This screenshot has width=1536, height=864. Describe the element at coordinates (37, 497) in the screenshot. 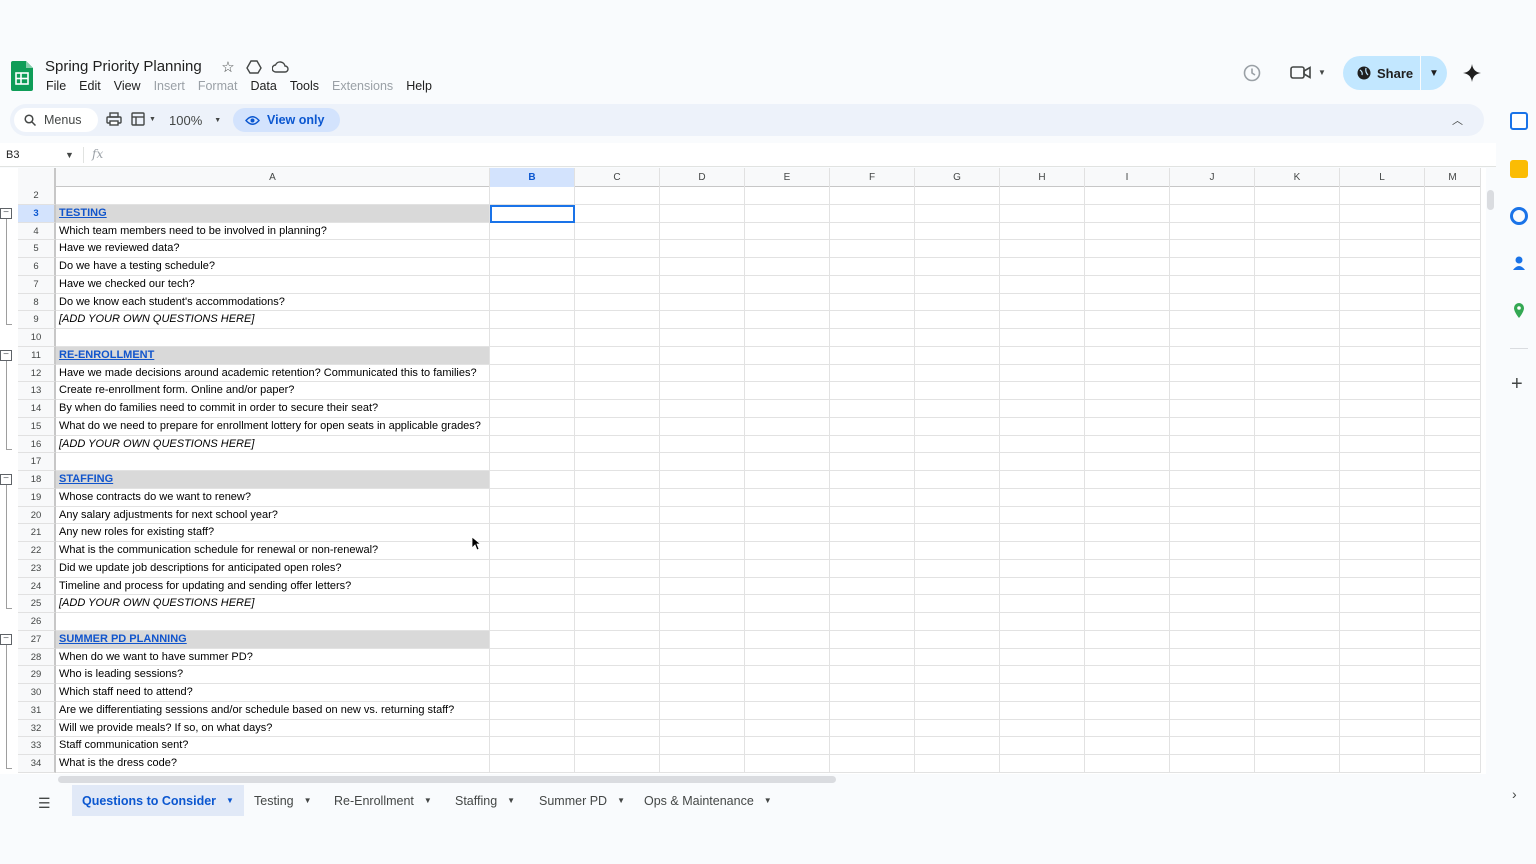

I see `row-number: 19` at that location.